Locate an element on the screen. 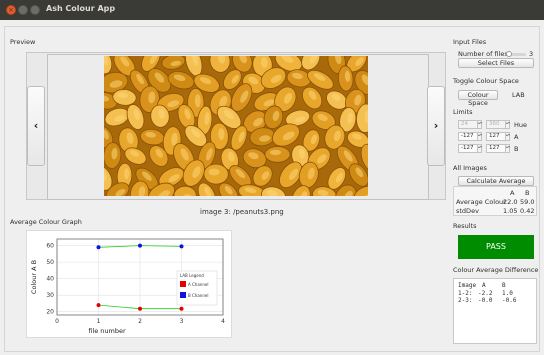 The width and height of the screenshot is (544, 355). all-images-label: All Images is located at coordinates (470, 168).